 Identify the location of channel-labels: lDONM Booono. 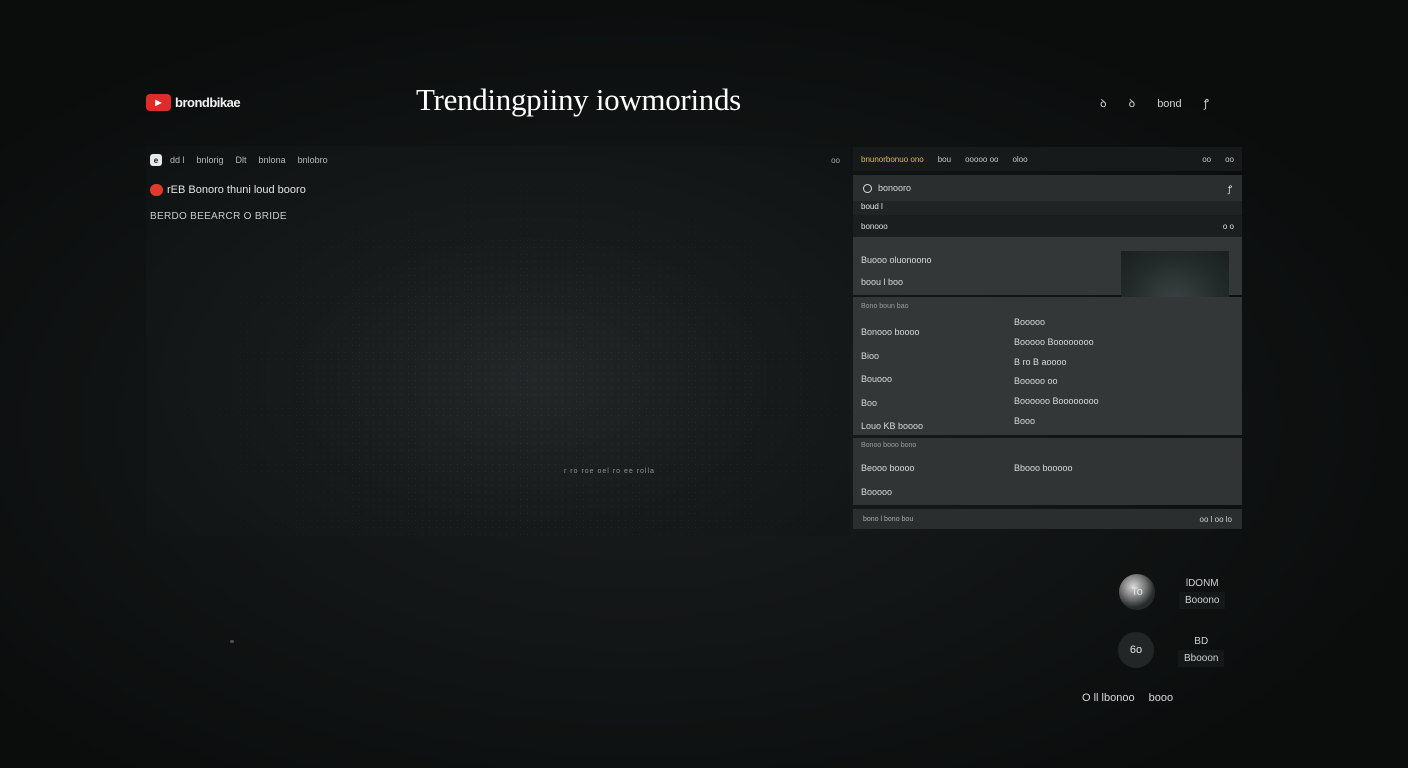
(1202, 592).